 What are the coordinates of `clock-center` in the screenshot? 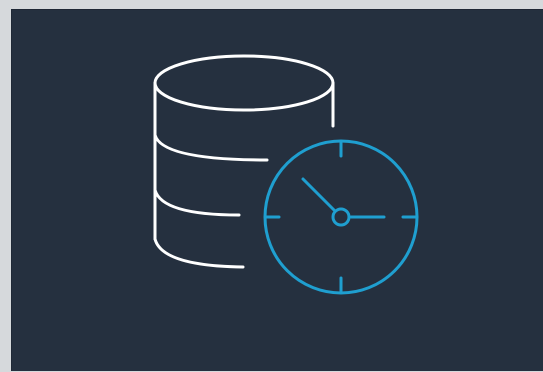 It's located at (341, 217).